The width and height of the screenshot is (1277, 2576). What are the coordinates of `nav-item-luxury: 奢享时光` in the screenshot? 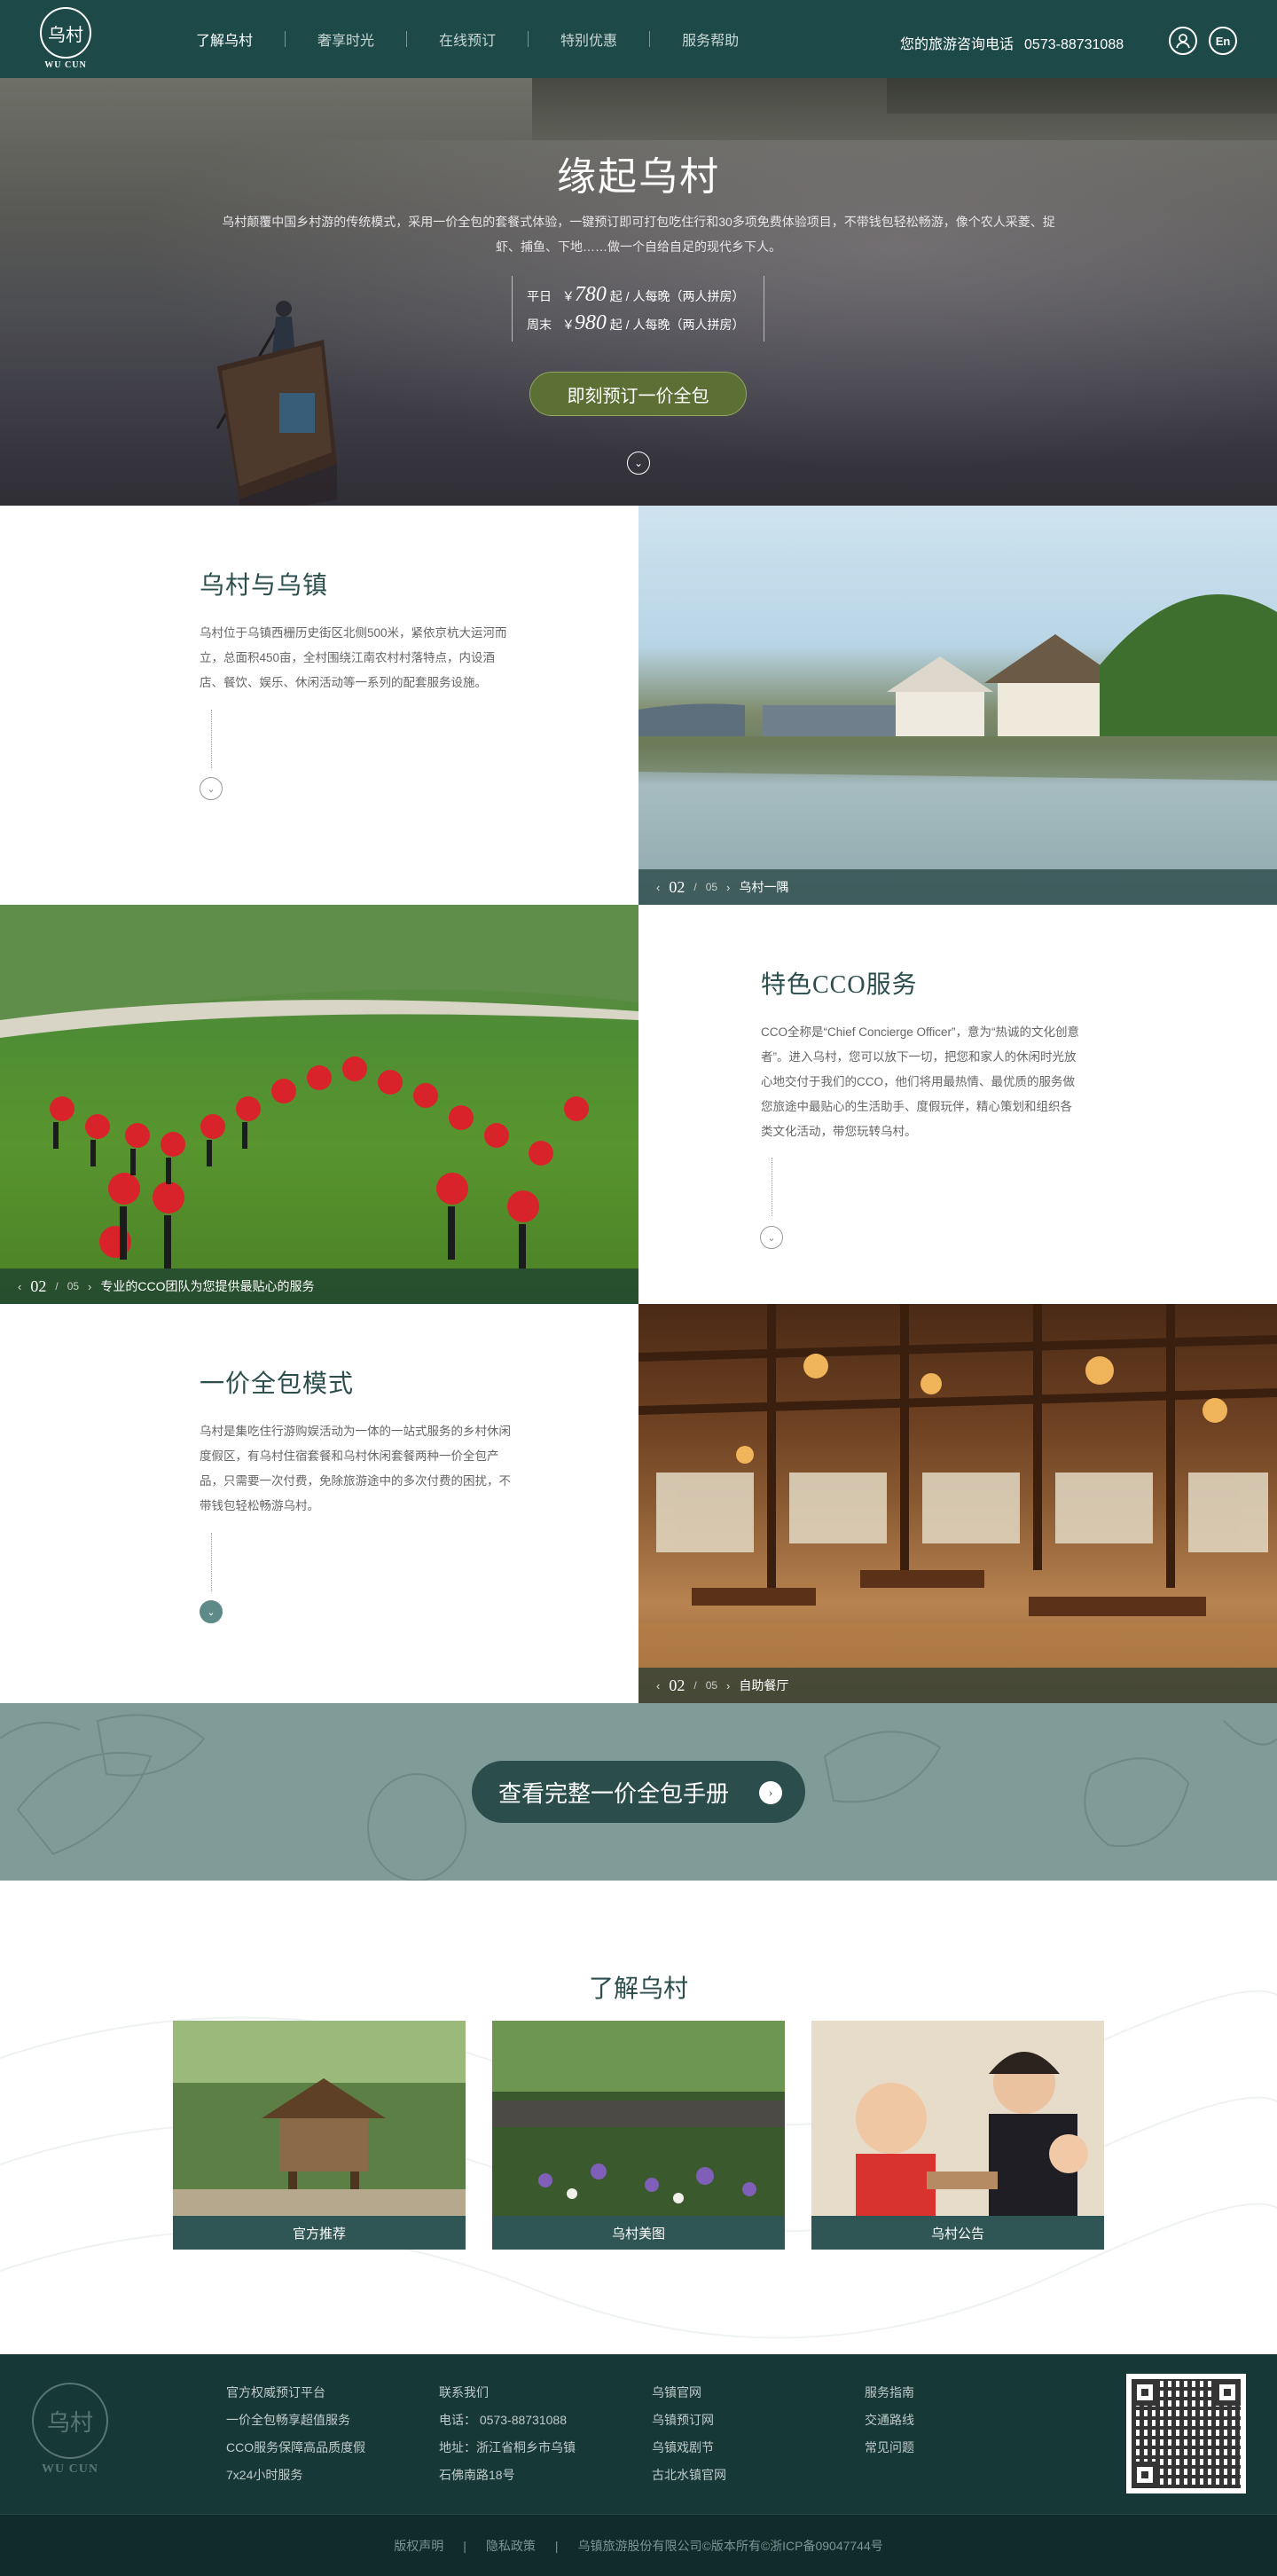 It's located at (345, 39).